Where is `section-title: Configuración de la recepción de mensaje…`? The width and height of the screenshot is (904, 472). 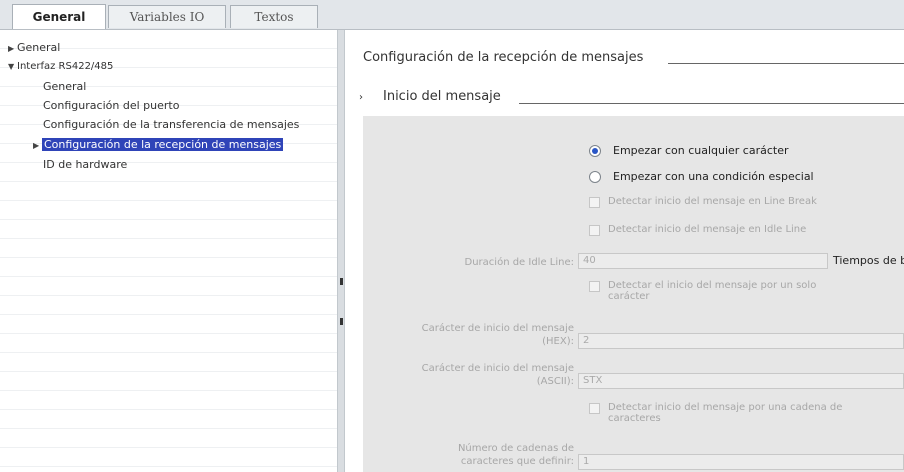 section-title: Configuración de la recepción de mensaje… is located at coordinates (503, 57).